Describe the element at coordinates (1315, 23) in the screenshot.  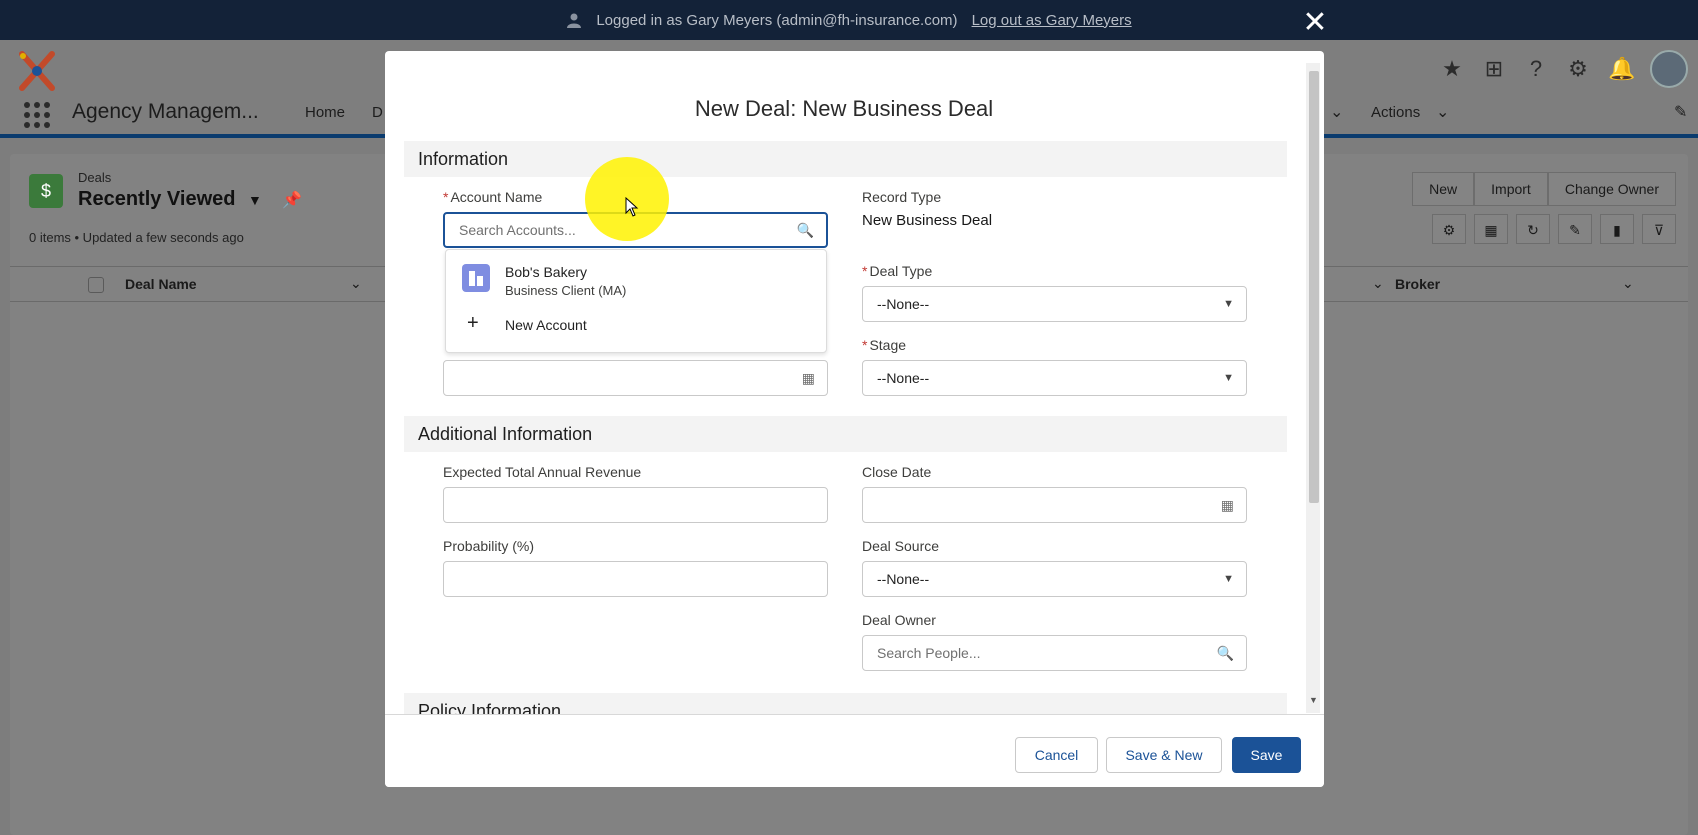
I see `close-icon: ✕` at that location.